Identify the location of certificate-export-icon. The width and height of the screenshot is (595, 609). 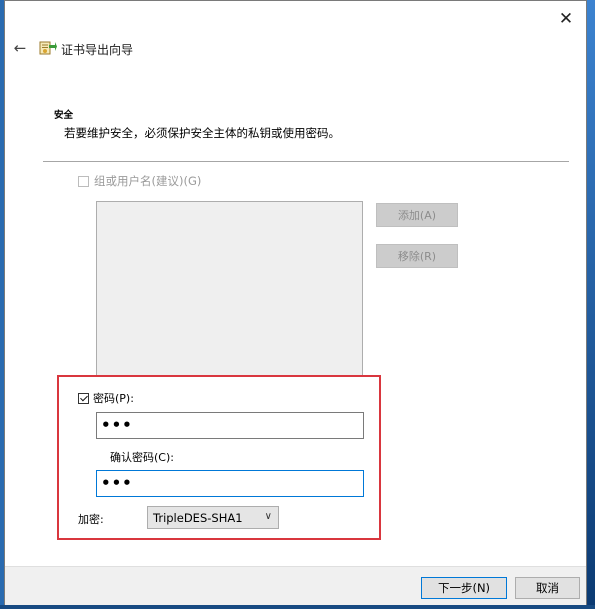
(48, 48).